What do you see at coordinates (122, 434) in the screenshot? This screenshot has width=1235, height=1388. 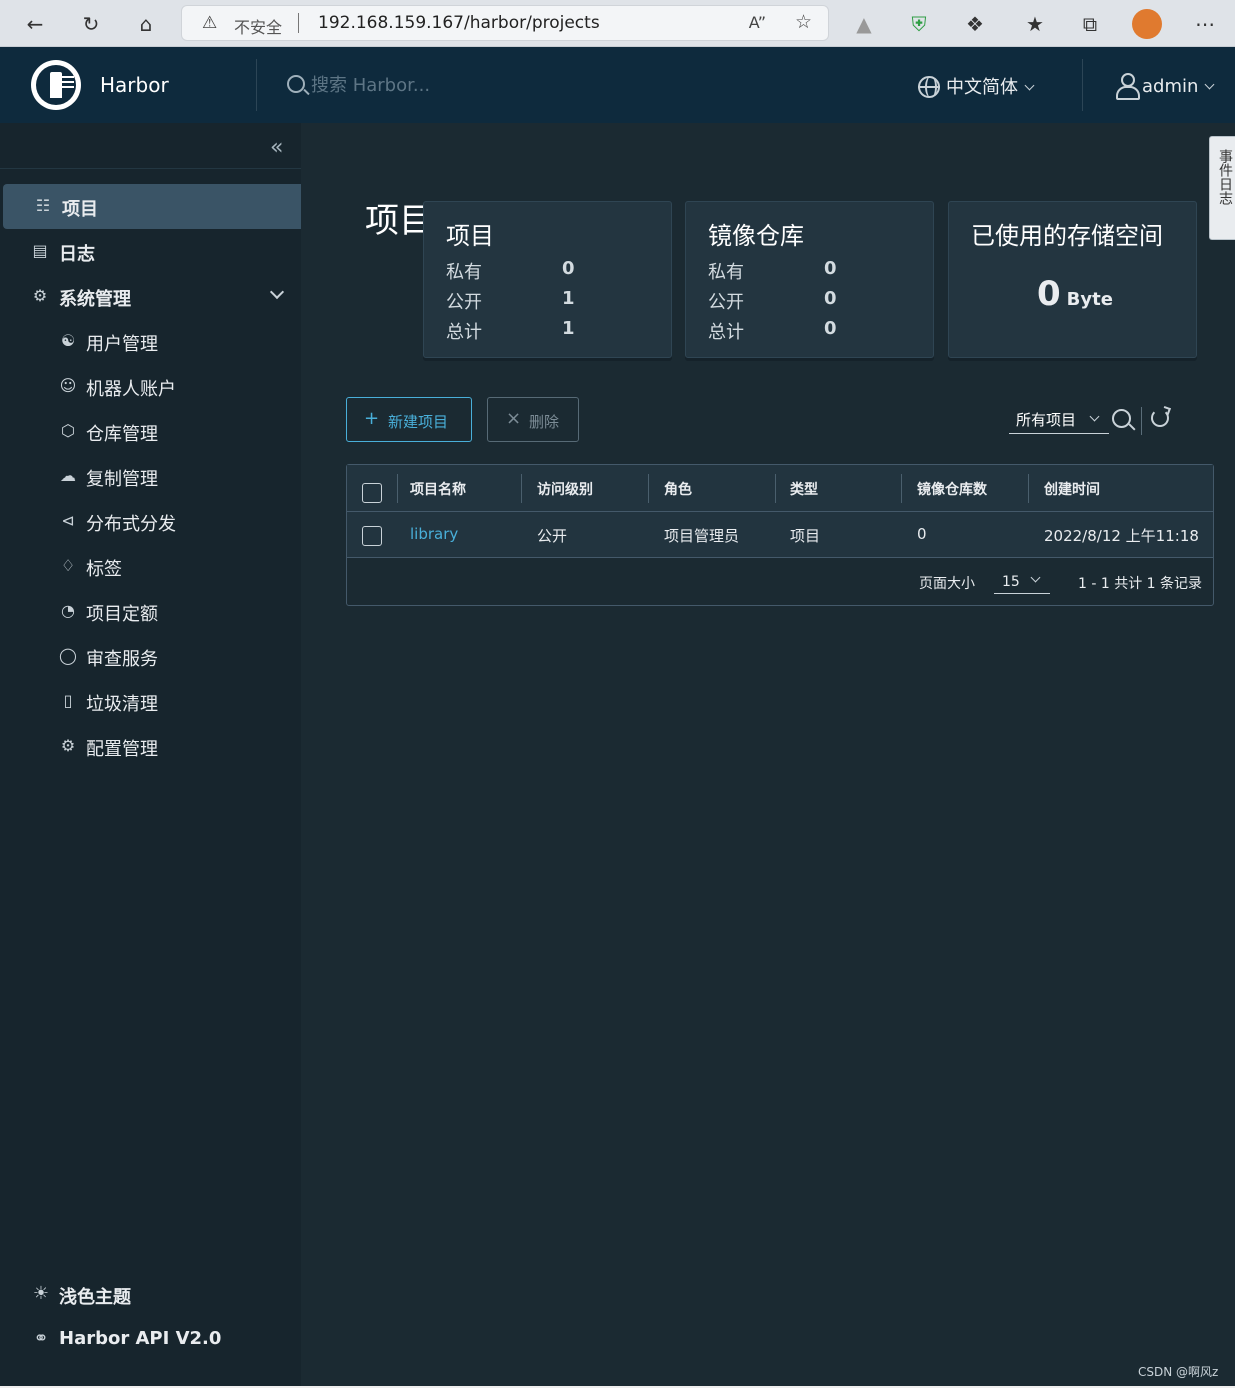 I see `sidebar-item-label: 仓库管理` at bounding box center [122, 434].